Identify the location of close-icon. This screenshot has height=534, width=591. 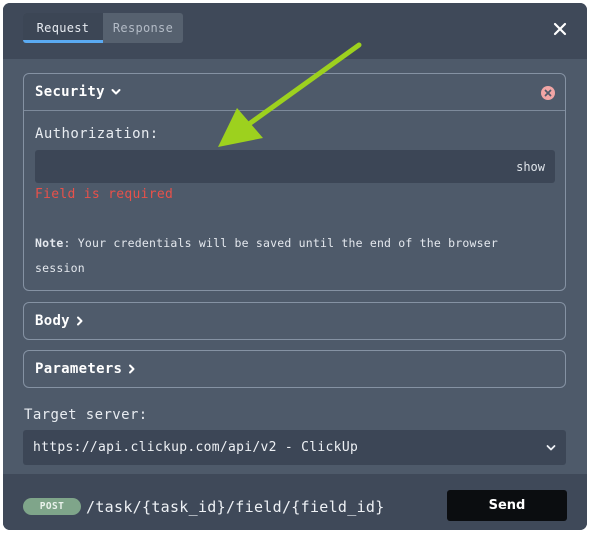
(560, 29).